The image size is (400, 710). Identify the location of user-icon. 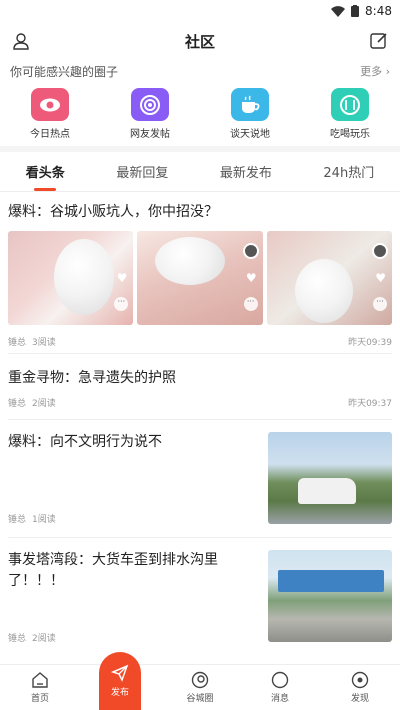
(21, 41).